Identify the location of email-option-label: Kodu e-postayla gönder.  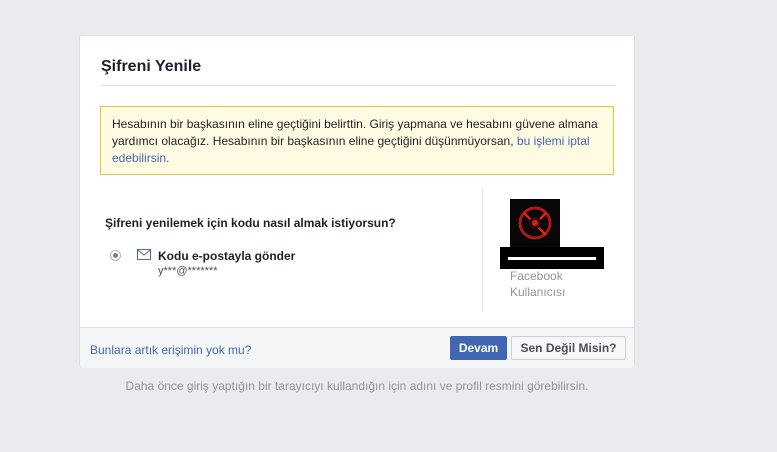
(226, 256).